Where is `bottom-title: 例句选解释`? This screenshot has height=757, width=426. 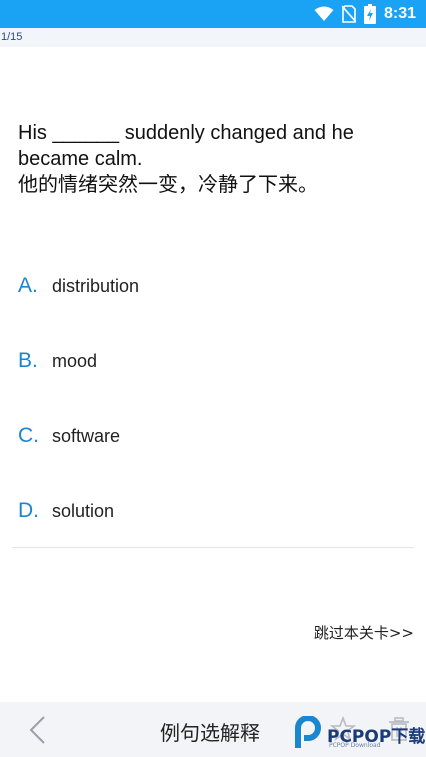
bottom-title: 例句选解释 is located at coordinates (210, 733).